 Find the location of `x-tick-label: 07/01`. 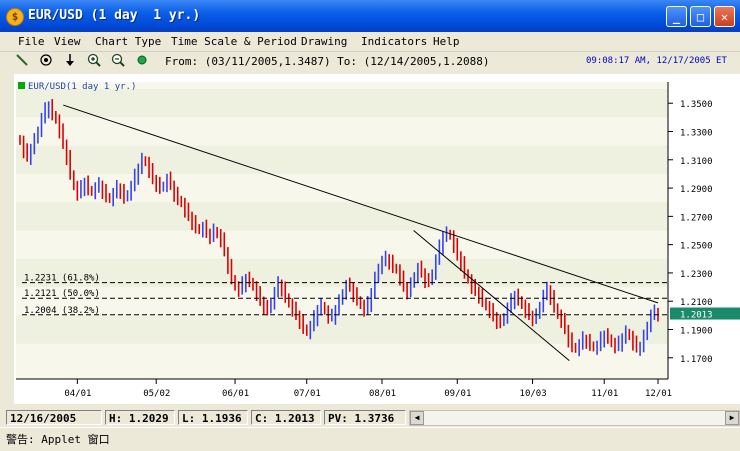

x-tick-label: 07/01 is located at coordinates (307, 394).